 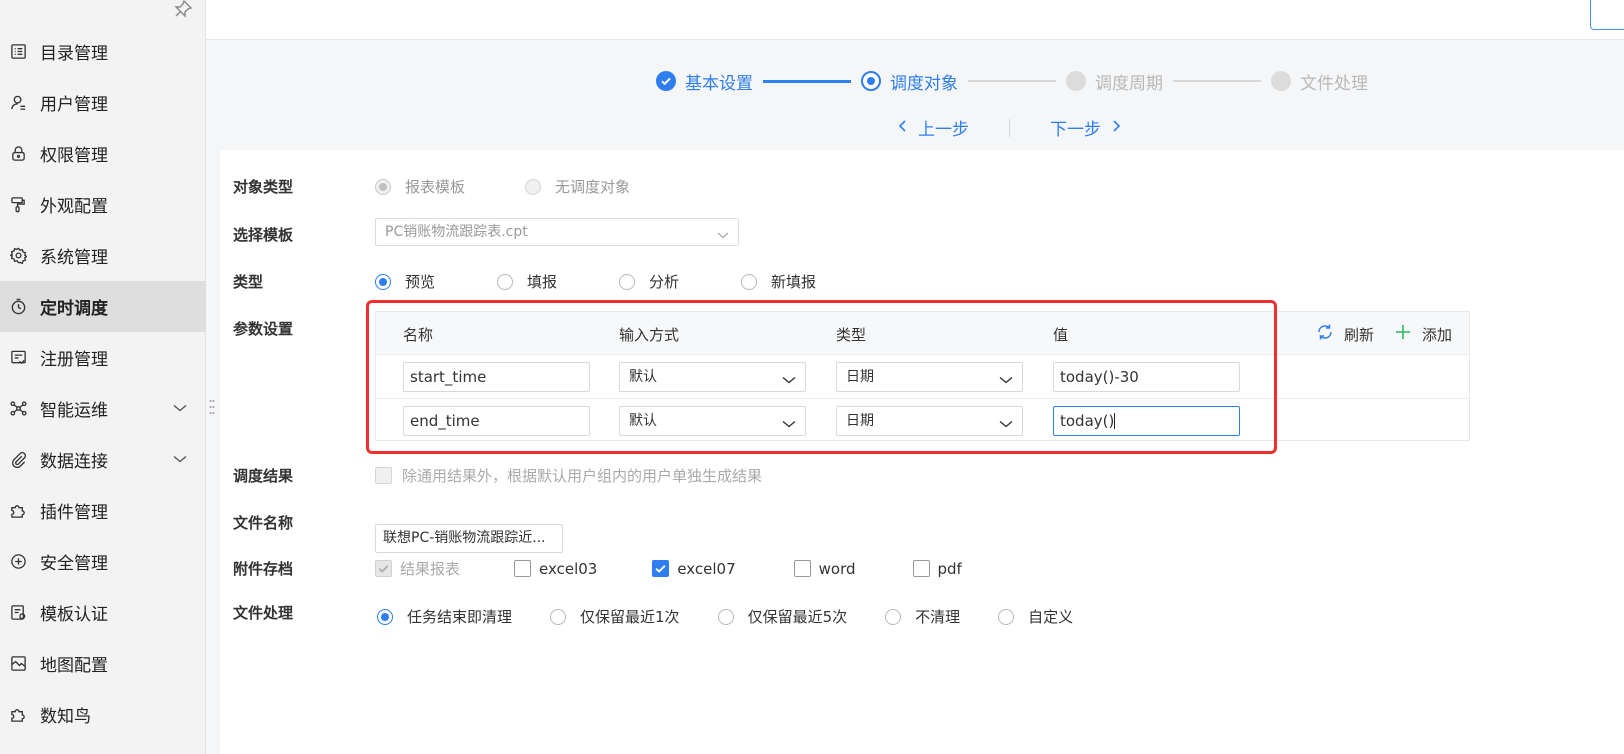 What do you see at coordinates (782, 616) in the screenshot?
I see `radio-keep-last-5: 仅保留最近5次` at bounding box center [782, 616].